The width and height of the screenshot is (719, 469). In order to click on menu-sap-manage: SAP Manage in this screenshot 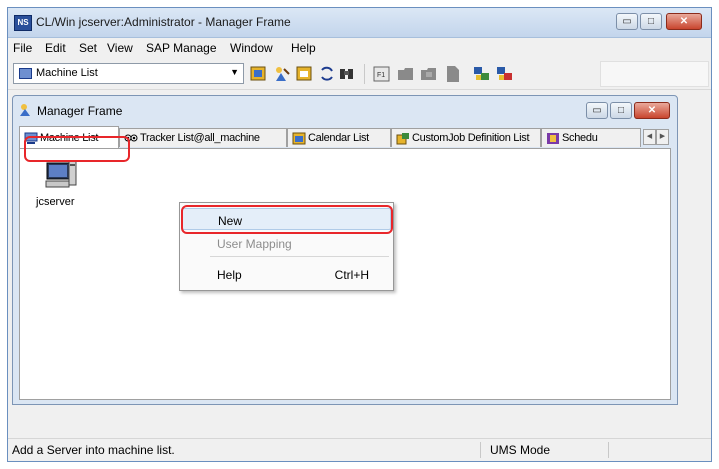, I will do `click(181, 48)`.